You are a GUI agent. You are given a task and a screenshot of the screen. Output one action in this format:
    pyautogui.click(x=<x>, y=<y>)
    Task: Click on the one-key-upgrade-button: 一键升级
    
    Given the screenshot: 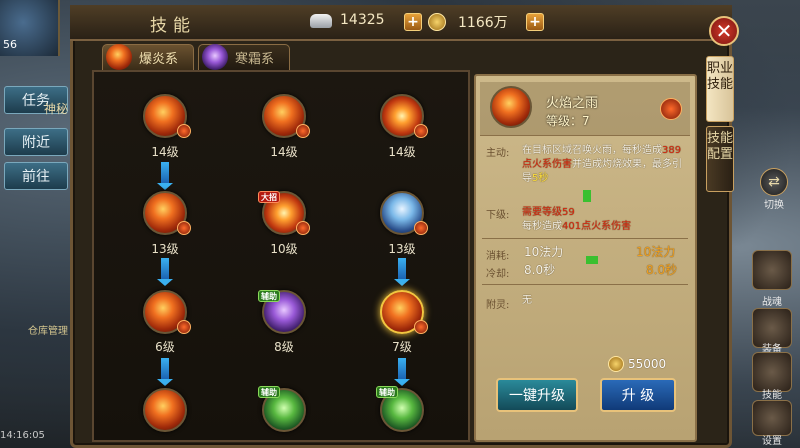 What is the action you would take?
    pyautogui.click(x=537, y=395)
    